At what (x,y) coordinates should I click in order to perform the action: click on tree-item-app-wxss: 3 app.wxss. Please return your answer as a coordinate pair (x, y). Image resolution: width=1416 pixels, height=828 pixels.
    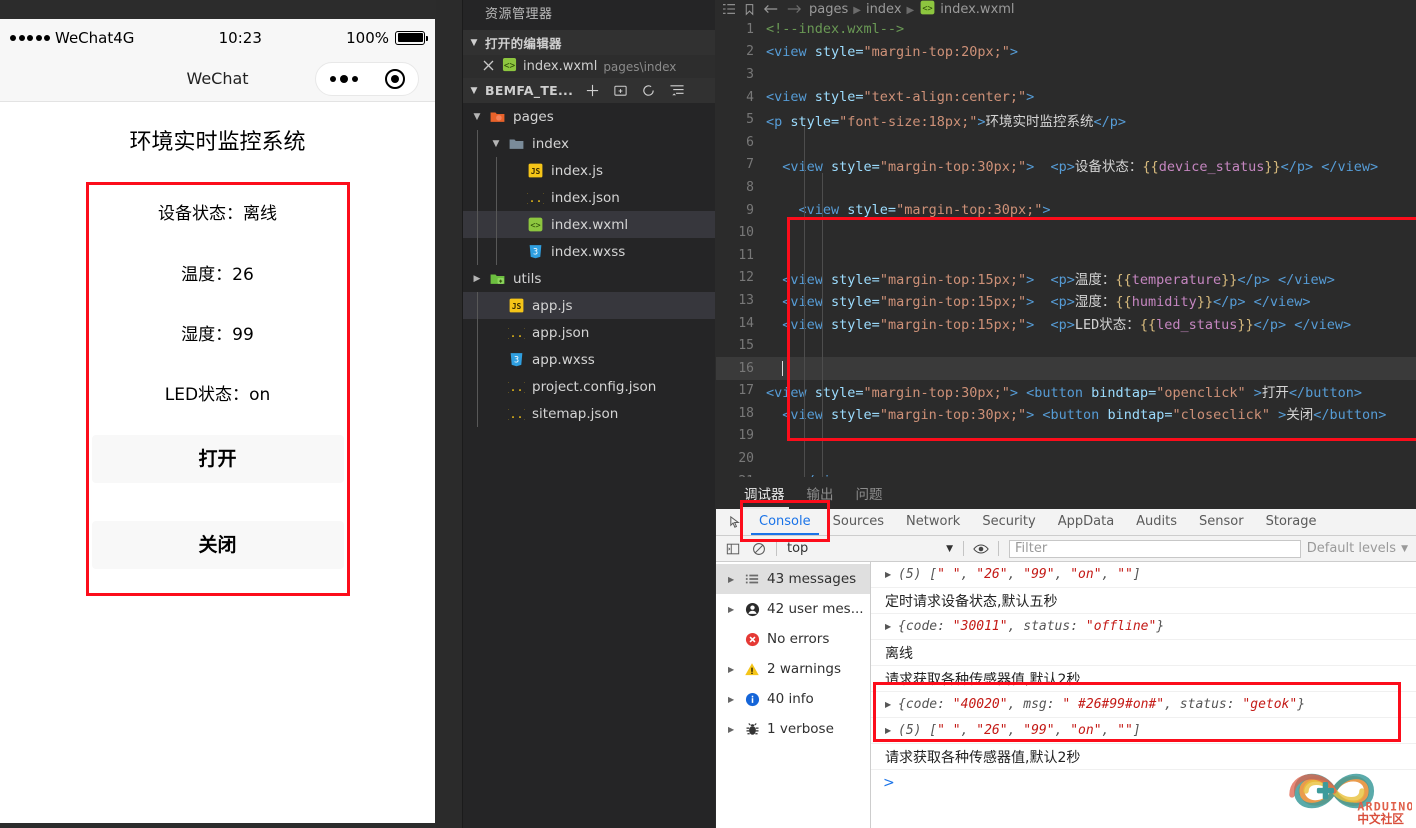
    Looking at the image, I should click on (589, 359).